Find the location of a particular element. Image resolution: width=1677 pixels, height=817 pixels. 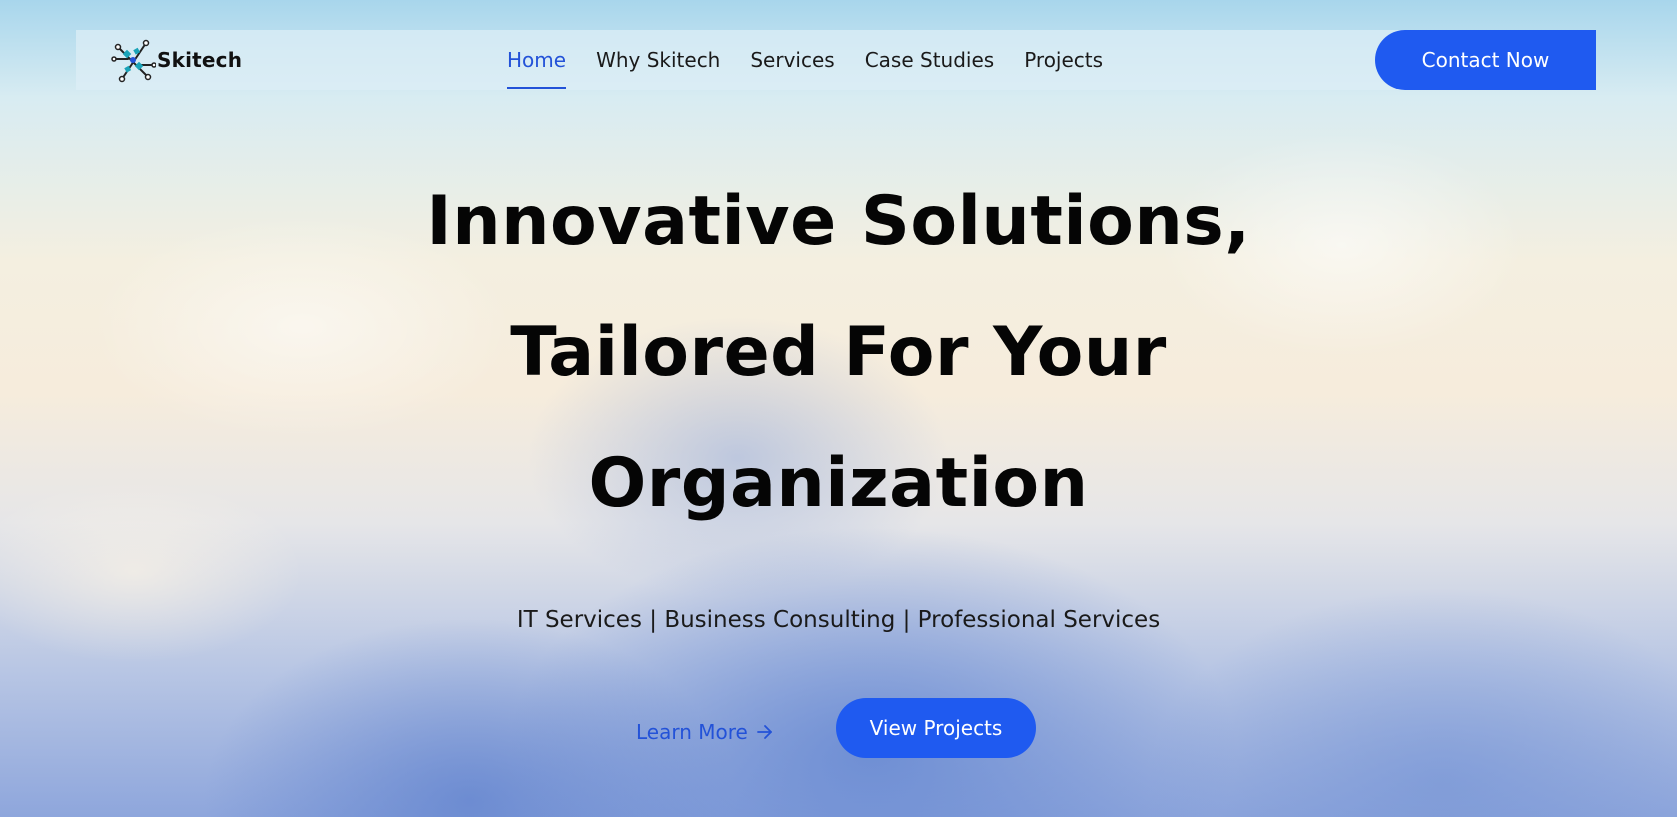

hero-title-line-1: Innovative Solutions, is located at coordinates (838, 221).